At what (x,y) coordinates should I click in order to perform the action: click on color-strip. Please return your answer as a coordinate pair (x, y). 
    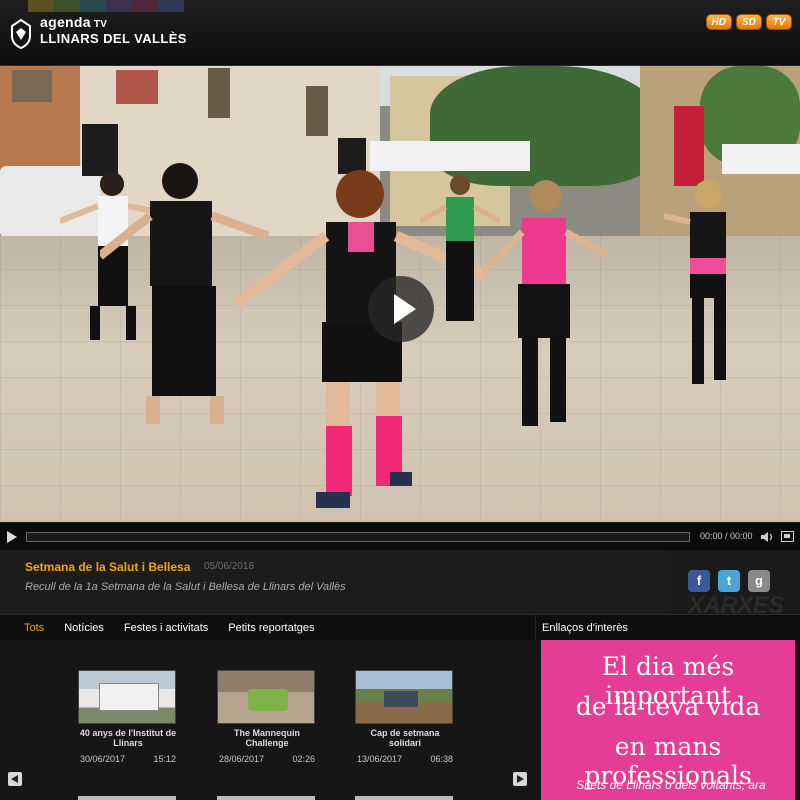
    Looking at the image, I should click on (106, 6).